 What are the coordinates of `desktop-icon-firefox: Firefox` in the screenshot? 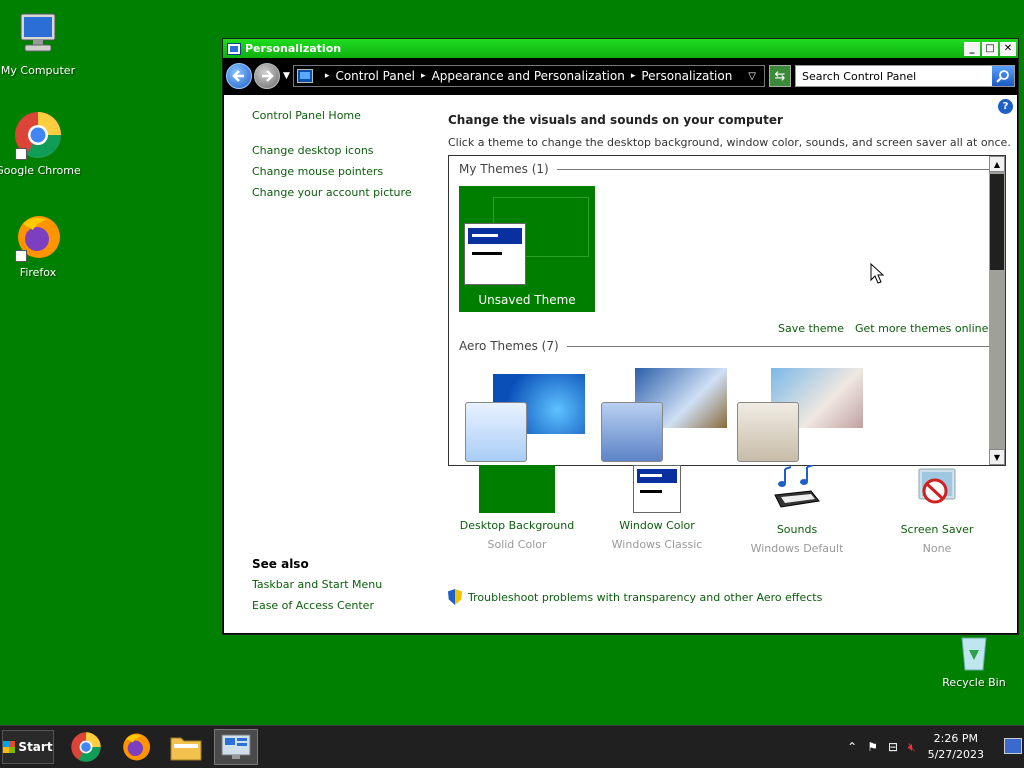 It's located at (41, 245).